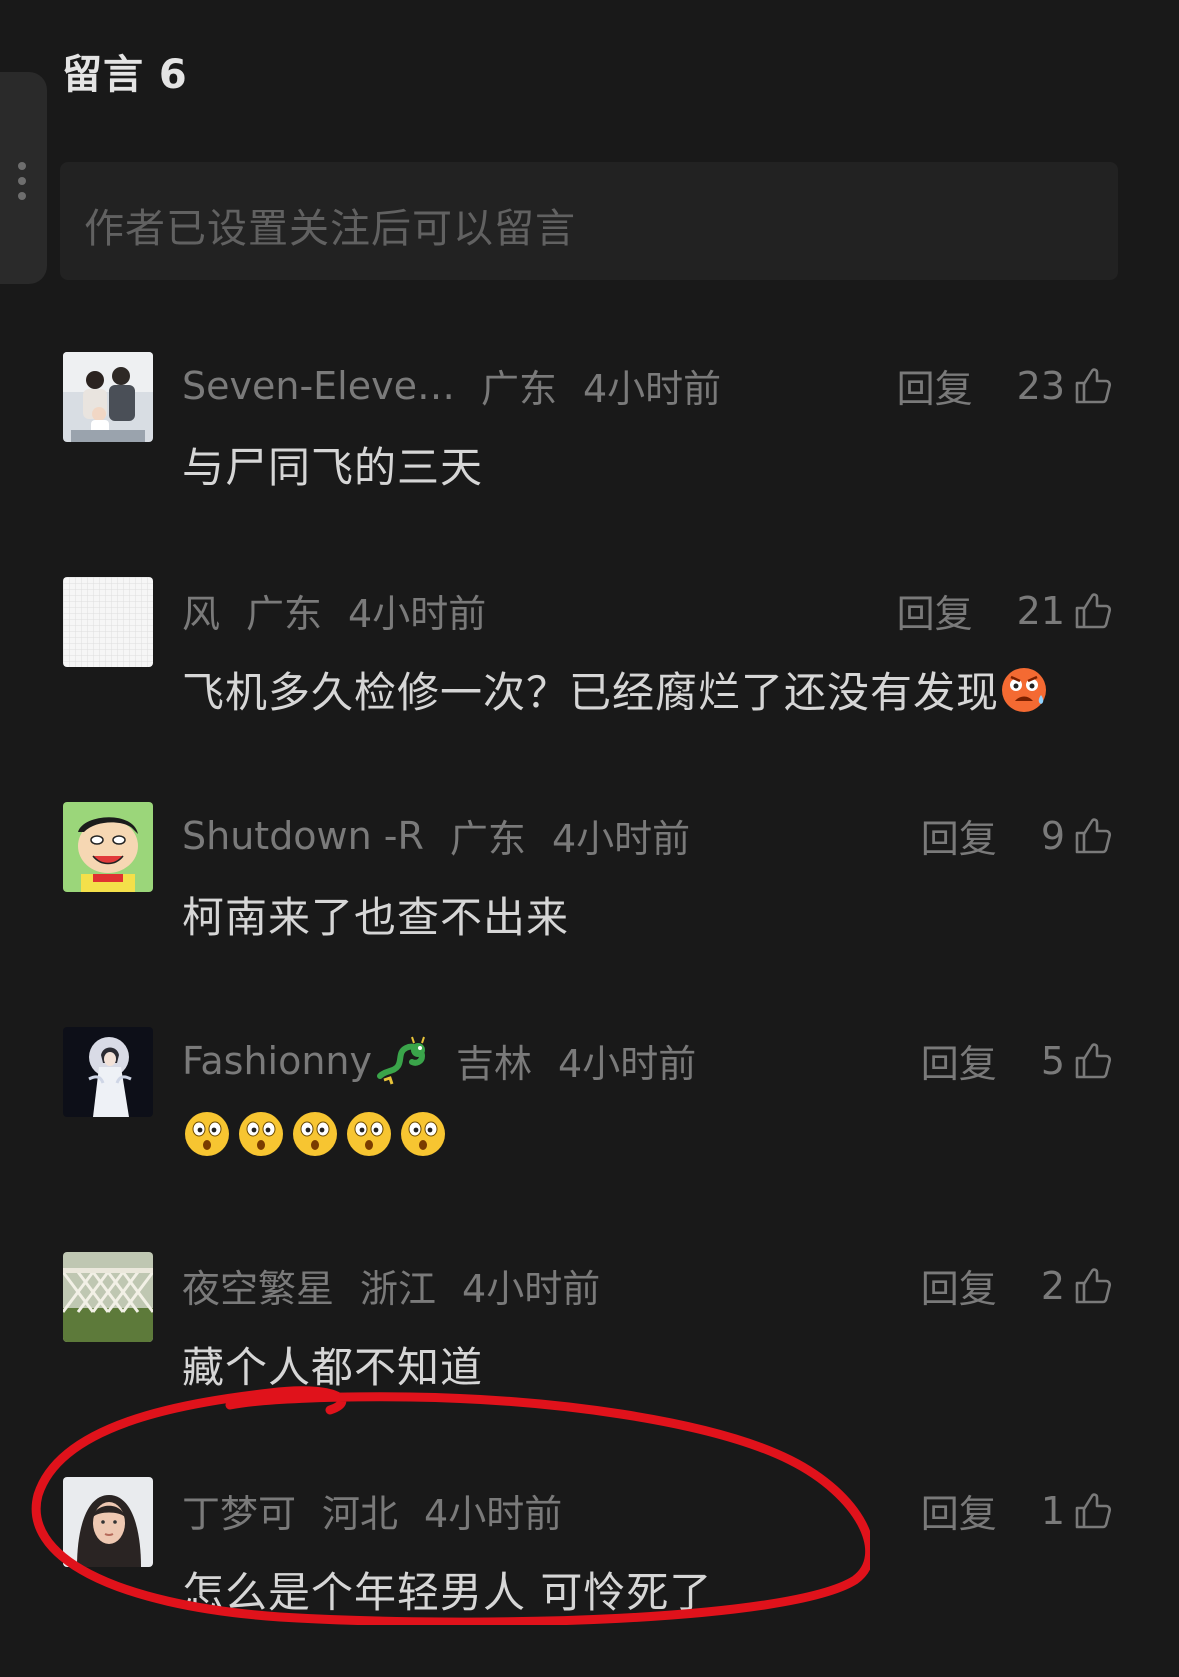 This screenshot has width=1179, height=1677. What do you see at coordinates (589, 1352) in the screenshot?
I see `comment-item: 夜空繁星 浙江 4小时前 回复 2 藏个人都不知道` at bounding box center [589, 1352].